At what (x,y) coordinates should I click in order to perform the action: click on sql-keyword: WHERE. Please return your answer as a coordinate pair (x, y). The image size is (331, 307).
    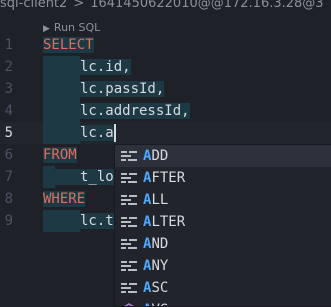
    Looking at the image, I should click on (64, 199).